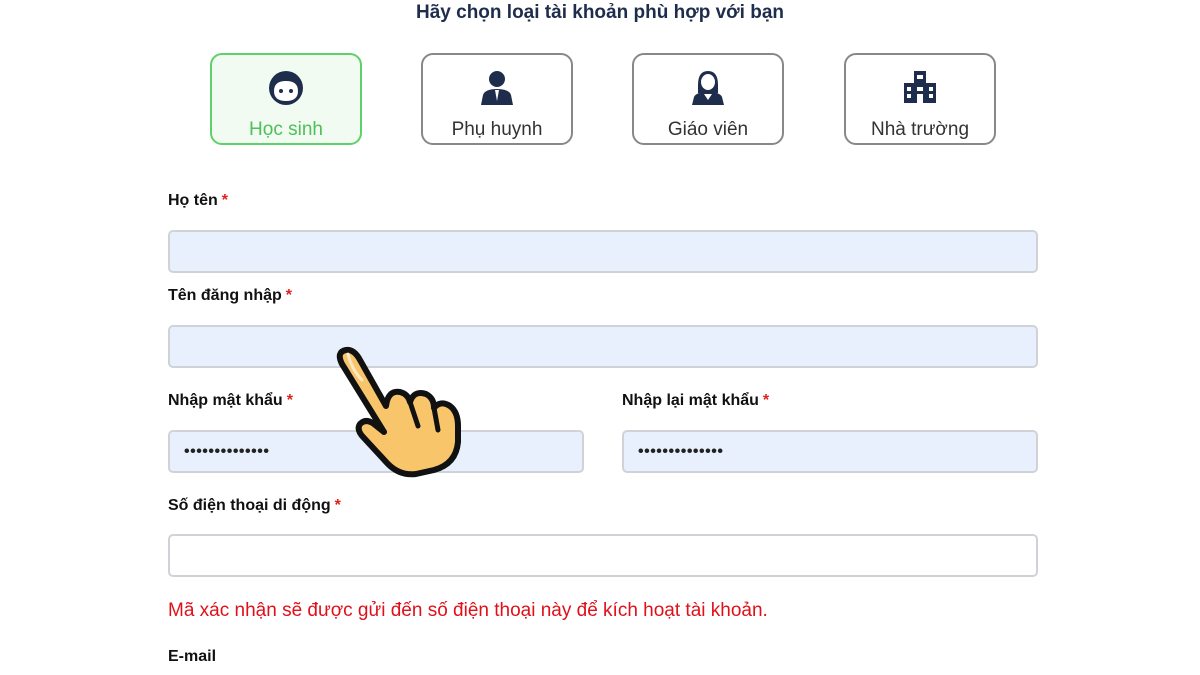 Image resolution: width=1200 pixels, height=675 pixels. I want to click on teacher-person-icon, so click(708, 88).